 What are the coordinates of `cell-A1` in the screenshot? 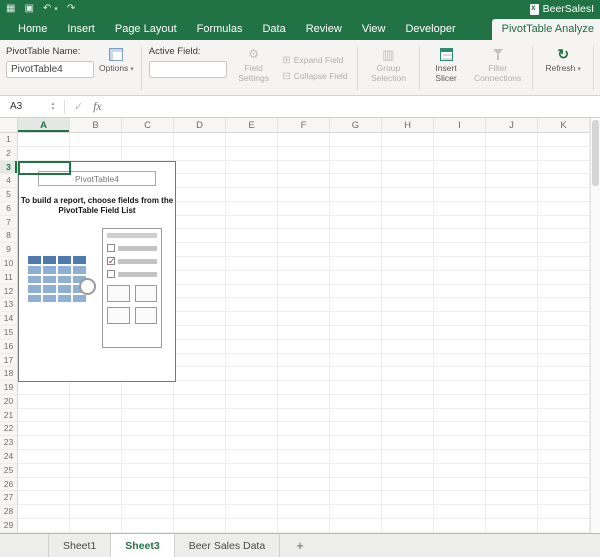 It's located at (44, 140).